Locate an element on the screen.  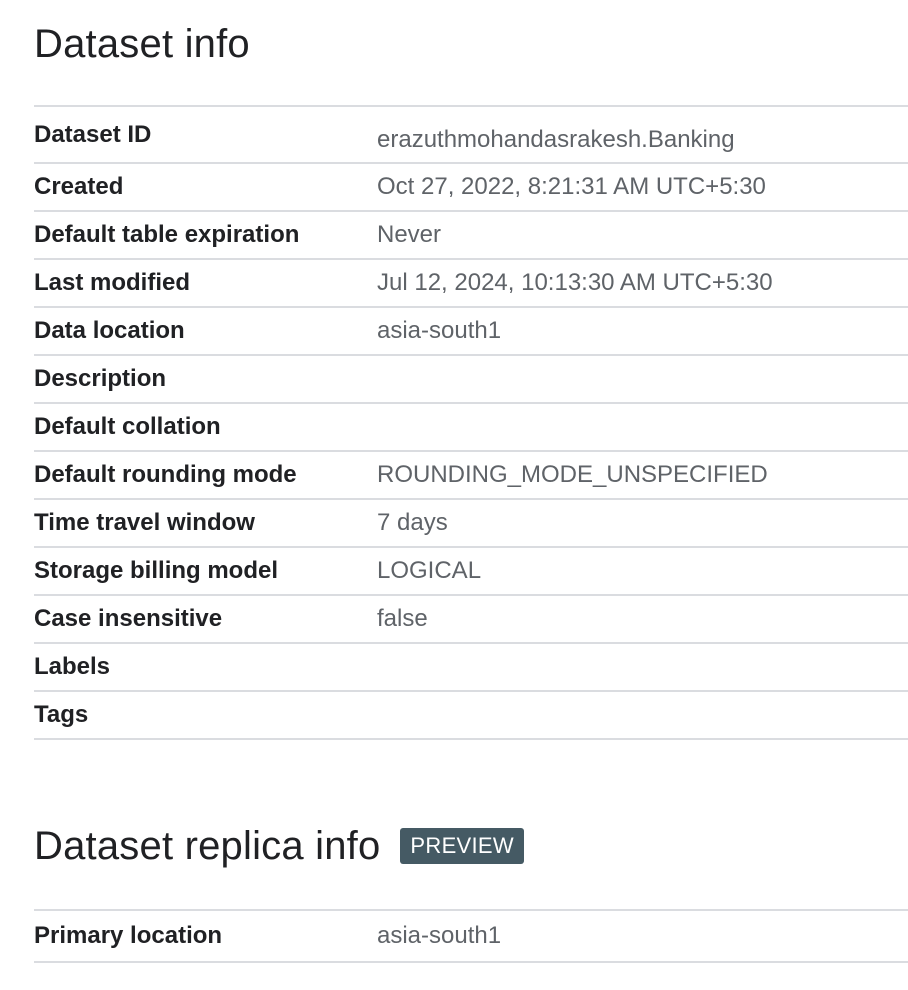
info-row-dataset-id: Dataset ID erazuthmohandasrakesh.Banking is located at coordinates (471, 135).